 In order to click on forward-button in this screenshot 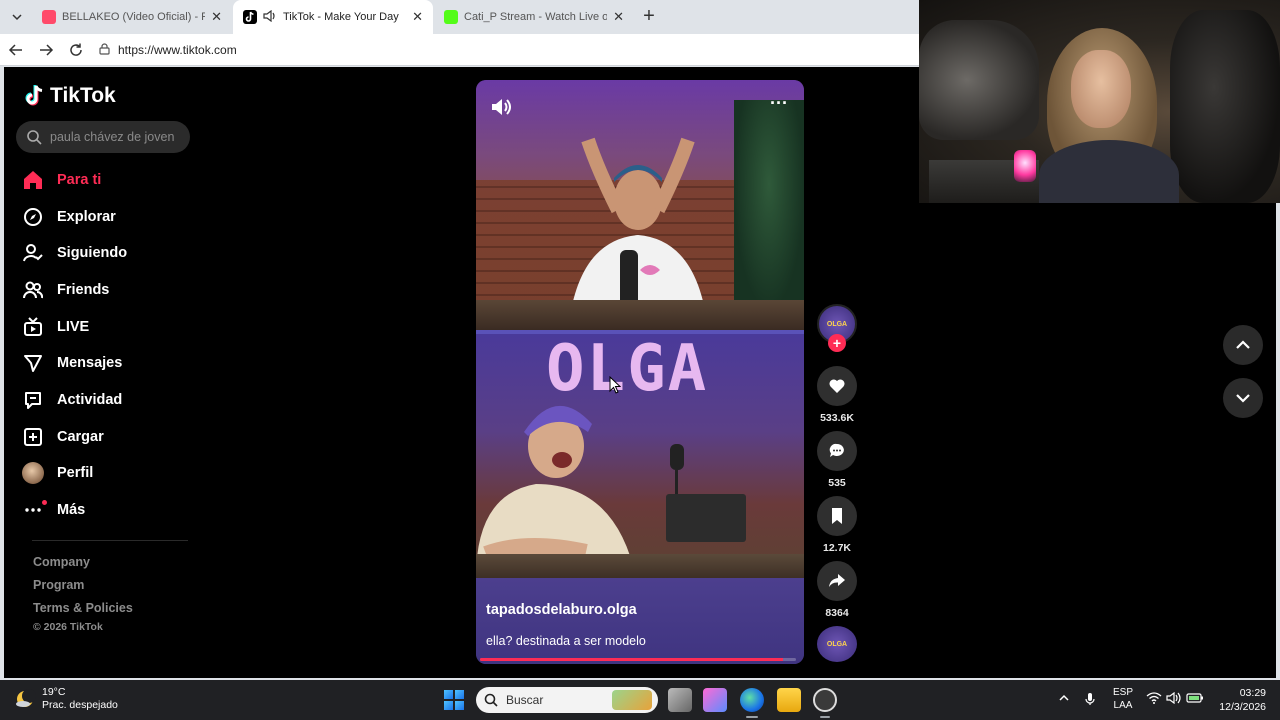, I will do `click(46, 50)`.